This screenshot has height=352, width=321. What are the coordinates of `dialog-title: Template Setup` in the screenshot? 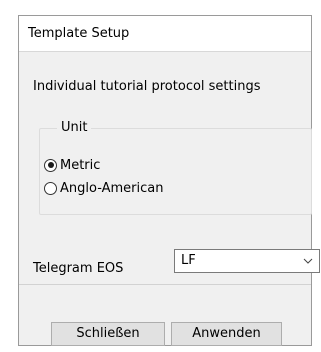 It's located at (165, 34).